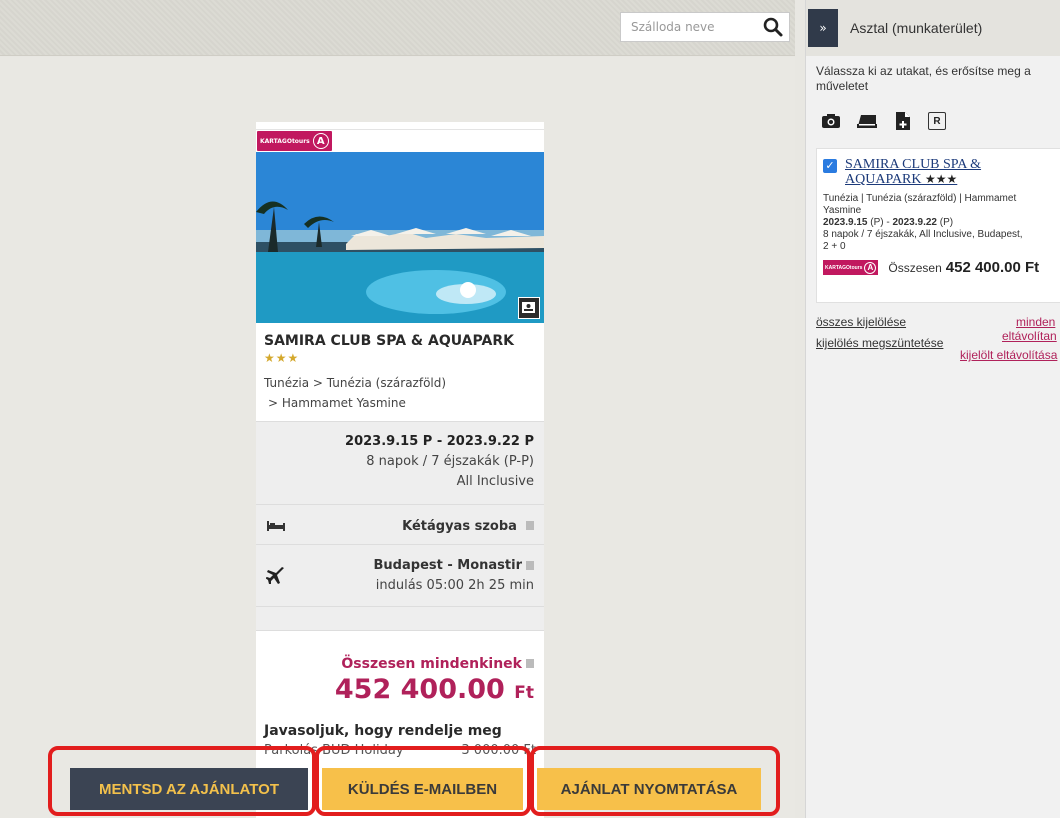 This screenshot has width=1060, height=818. What do you see at coordinates (282, 358) in the screenshot?
I see `hotel-stars: ★★★` at bounding box center [282, 358].